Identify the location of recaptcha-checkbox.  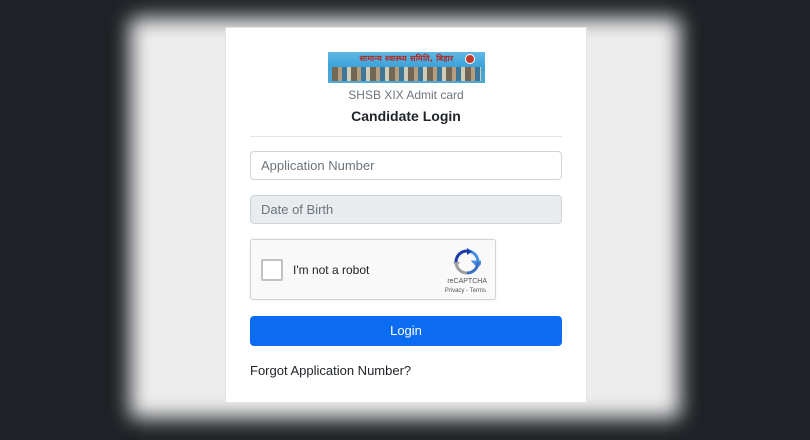
(272, 270).